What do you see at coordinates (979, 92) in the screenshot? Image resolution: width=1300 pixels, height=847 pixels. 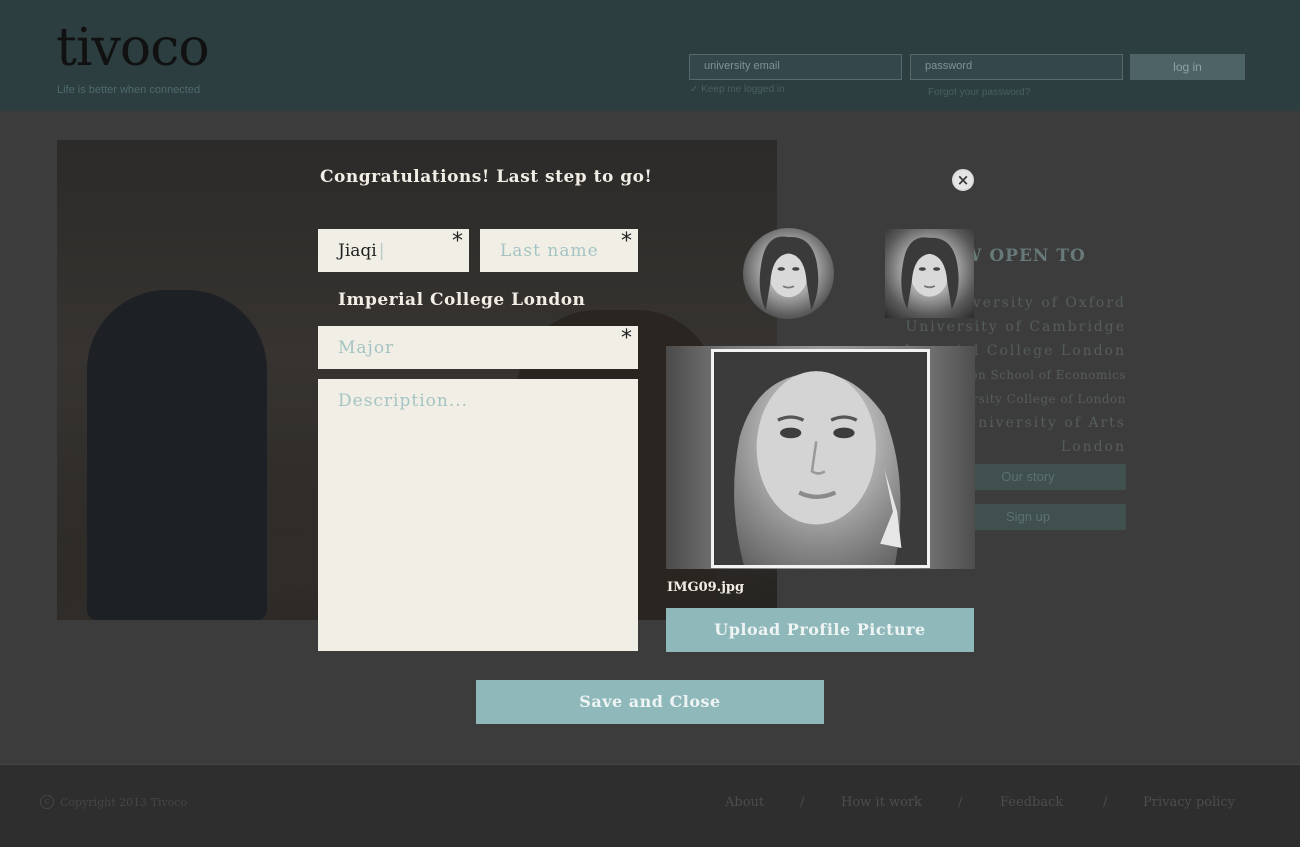 I see `forgot-password-link: Forgot your password?` at bounding box center [979, 92].